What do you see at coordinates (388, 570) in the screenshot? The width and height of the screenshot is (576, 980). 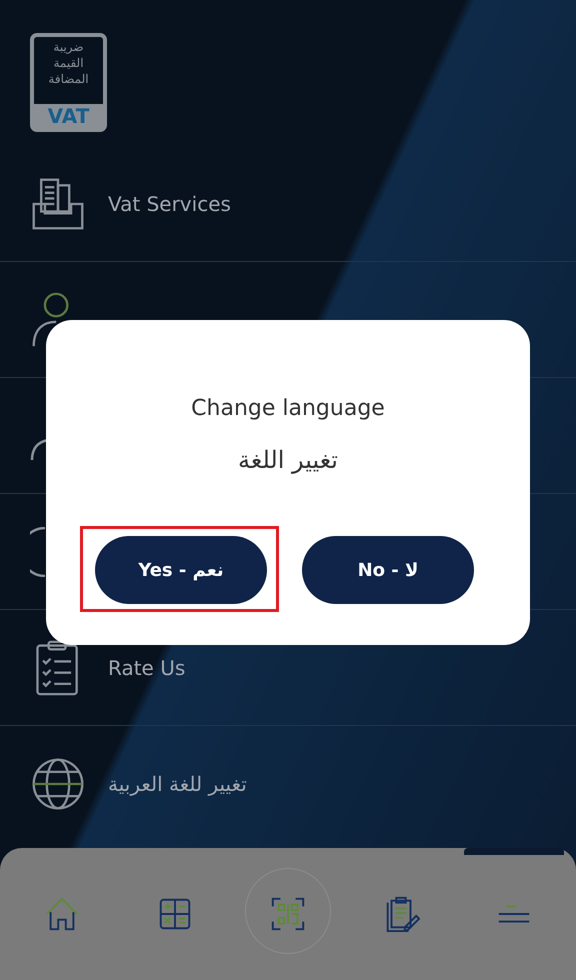 I see `dialog-button: No - لا` at bounding box center [388, 570].